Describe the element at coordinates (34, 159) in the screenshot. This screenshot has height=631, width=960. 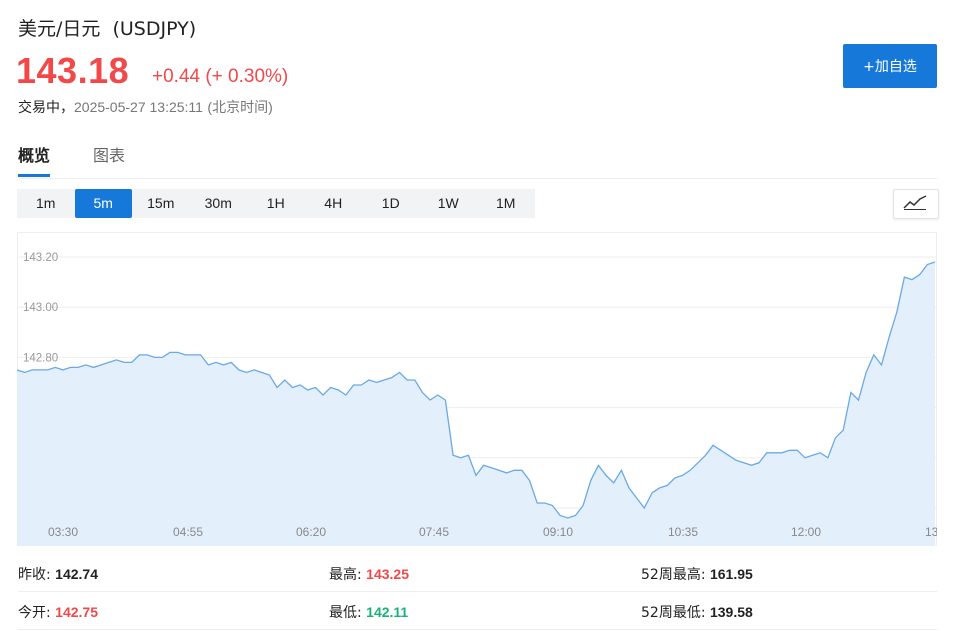
I see `tab-overview: 概览` at that location.